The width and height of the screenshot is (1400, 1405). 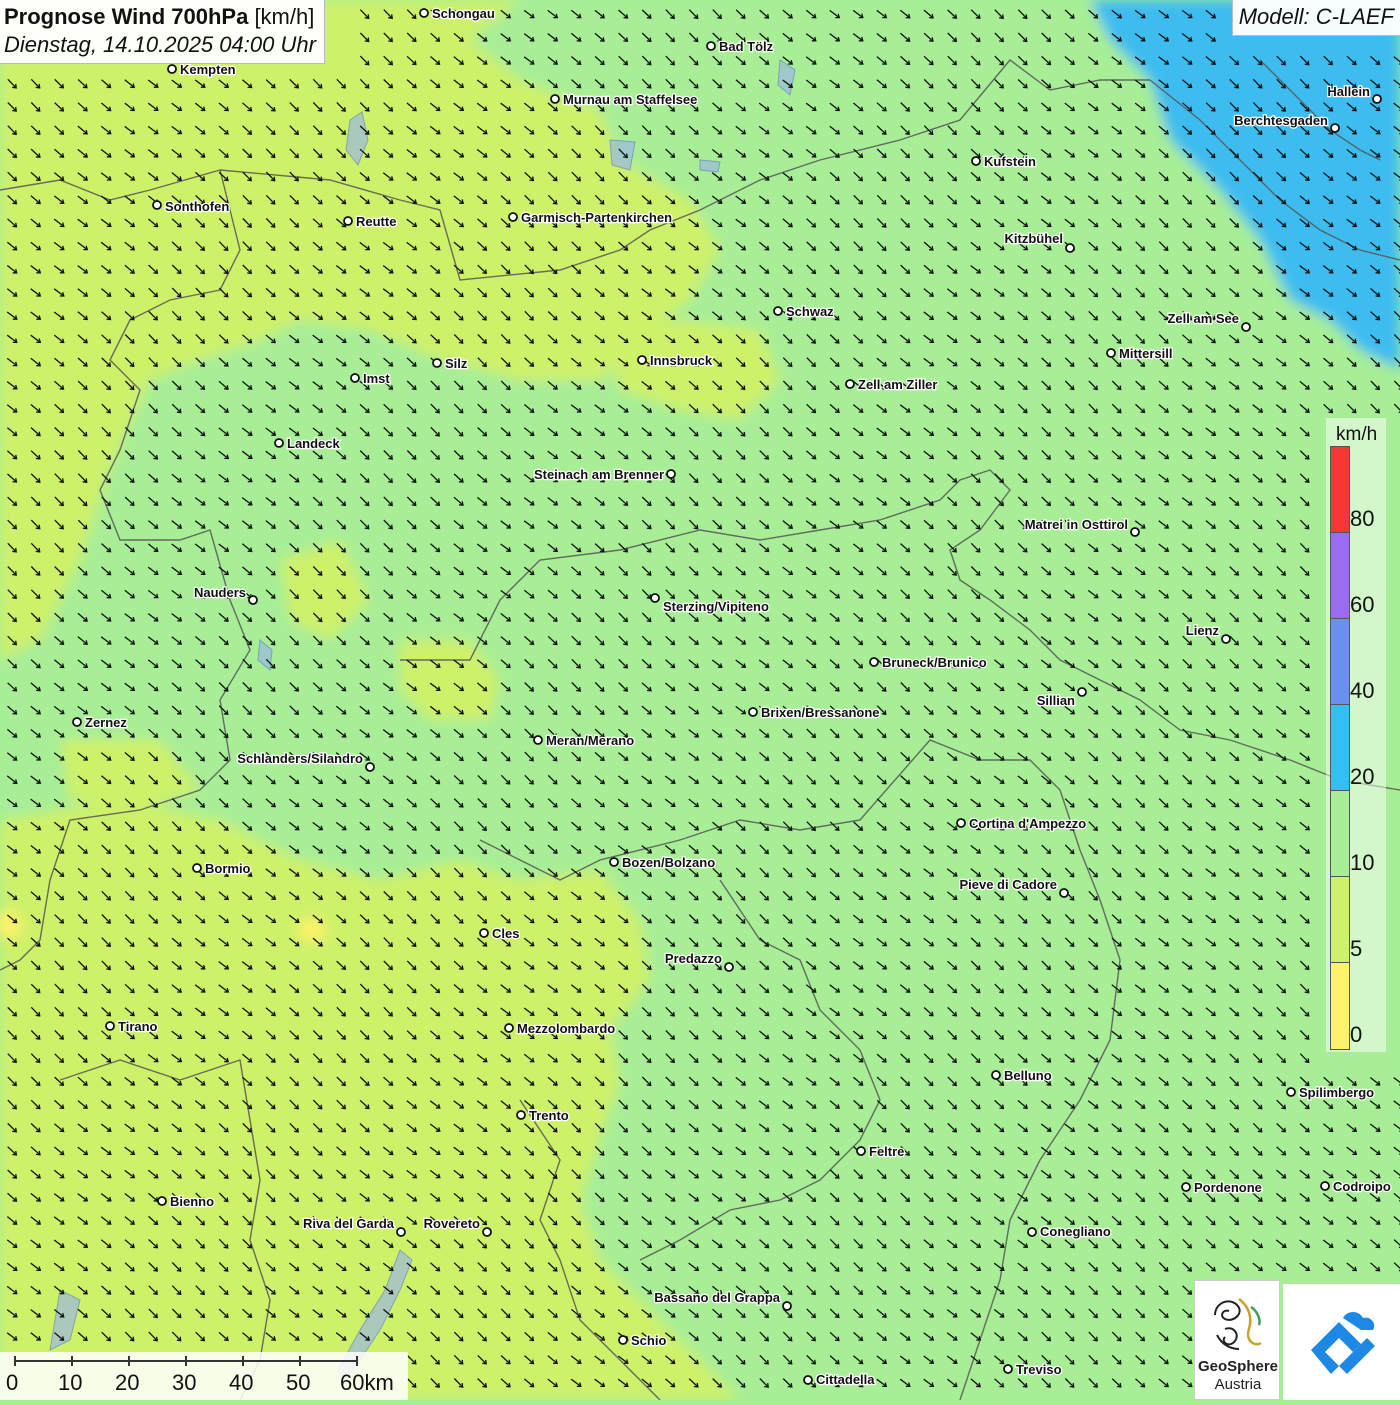 I want to click on city-label: Schlanders/Silandro, so click(x=300, y=758).